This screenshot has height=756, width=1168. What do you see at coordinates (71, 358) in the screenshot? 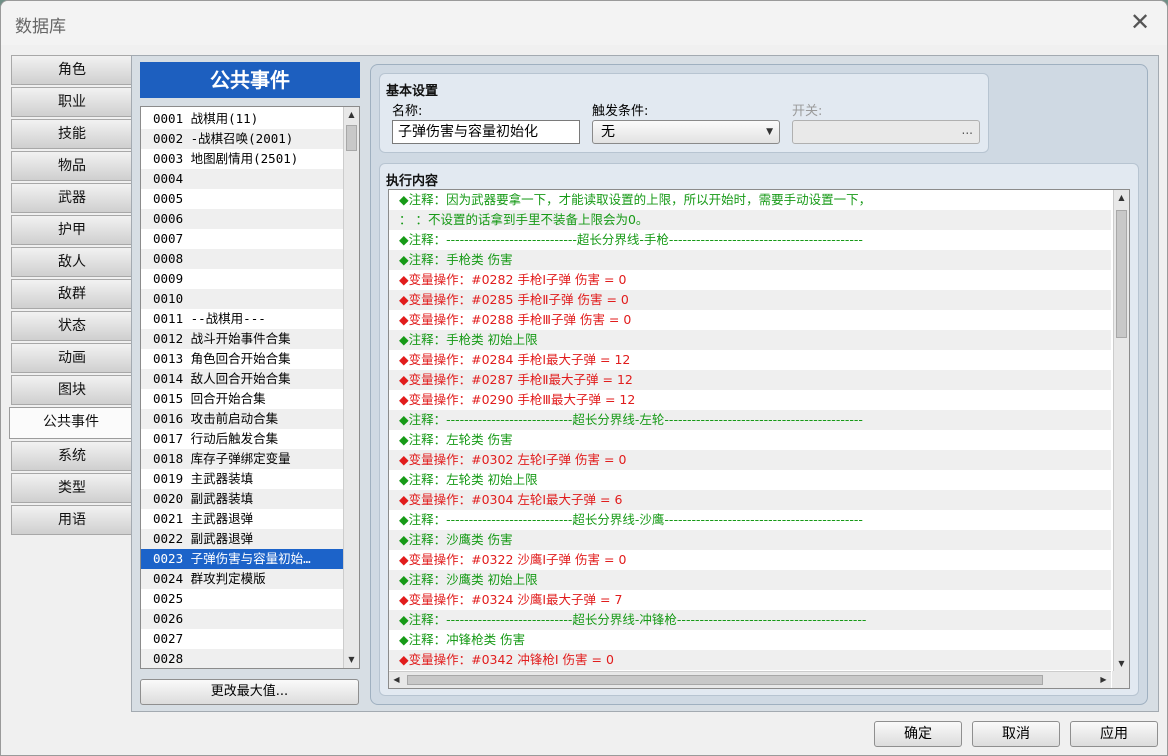
I see `tab-9: 动画` at bounding box center [71, 358].